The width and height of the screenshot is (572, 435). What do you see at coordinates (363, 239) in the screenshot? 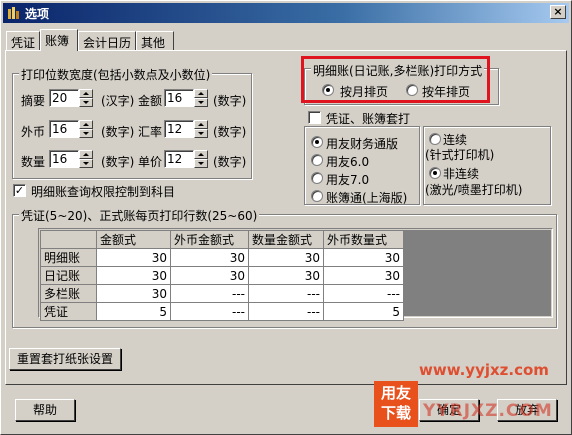
I see `column-header: 外币数量式` at bounding box center [363, 239].